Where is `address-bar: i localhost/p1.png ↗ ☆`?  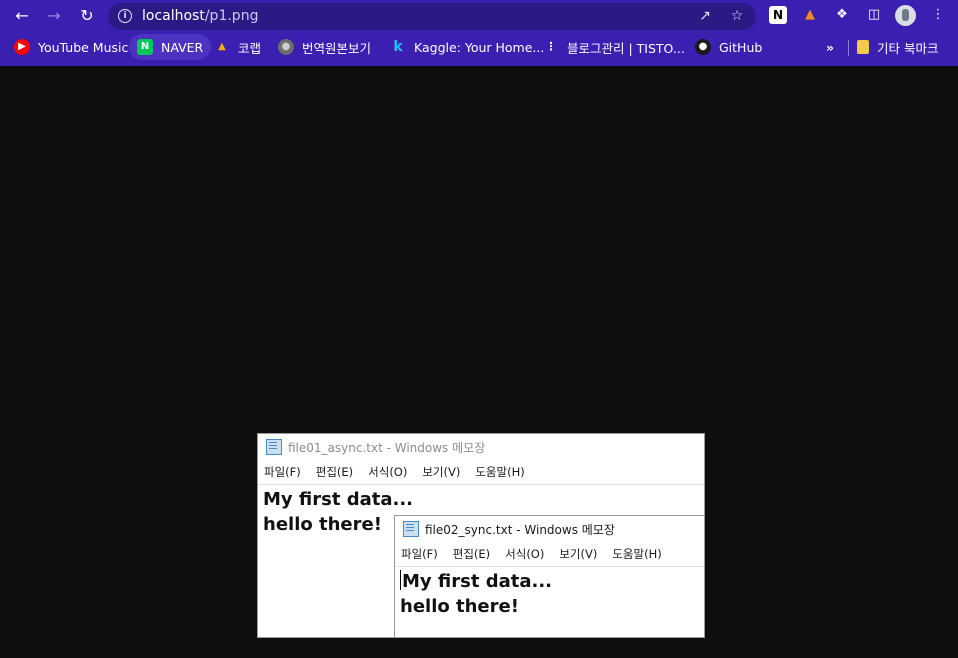
address-bar: i localhost/p1.png ↗ ☆ is located at coordinates (432, 16).